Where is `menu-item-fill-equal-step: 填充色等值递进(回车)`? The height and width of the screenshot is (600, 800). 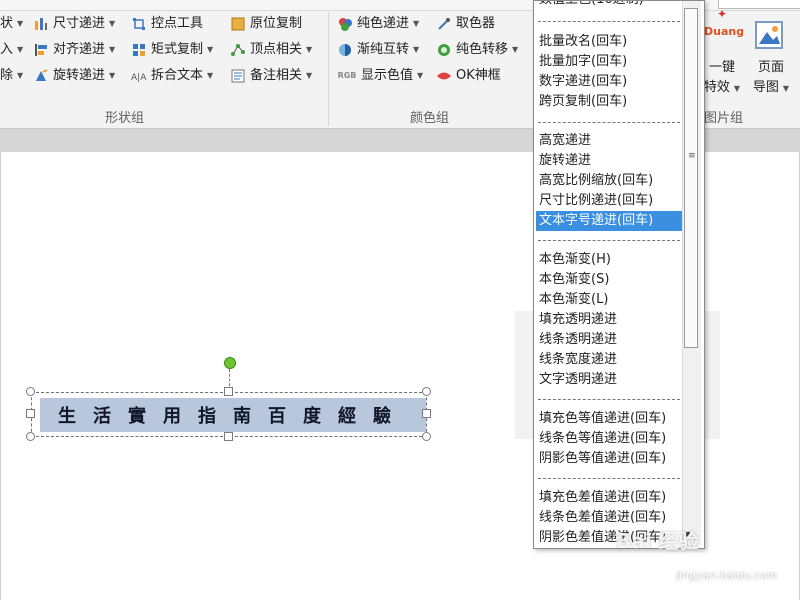
menu-item-fill-equal-step: 填充色等值递进(回车) is located at coordinates (611, 419).